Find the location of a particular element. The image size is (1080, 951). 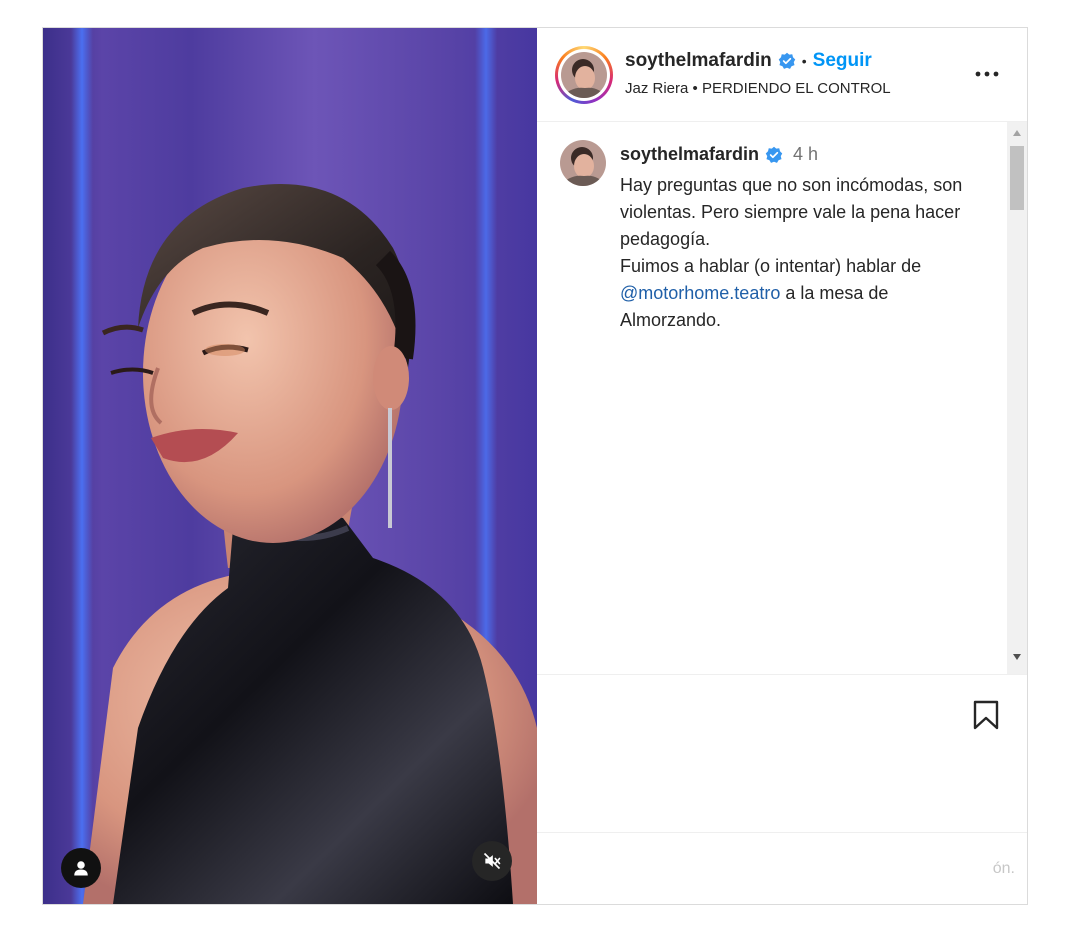

post-timestamp: 4 h is located at coordinates (805, 154).